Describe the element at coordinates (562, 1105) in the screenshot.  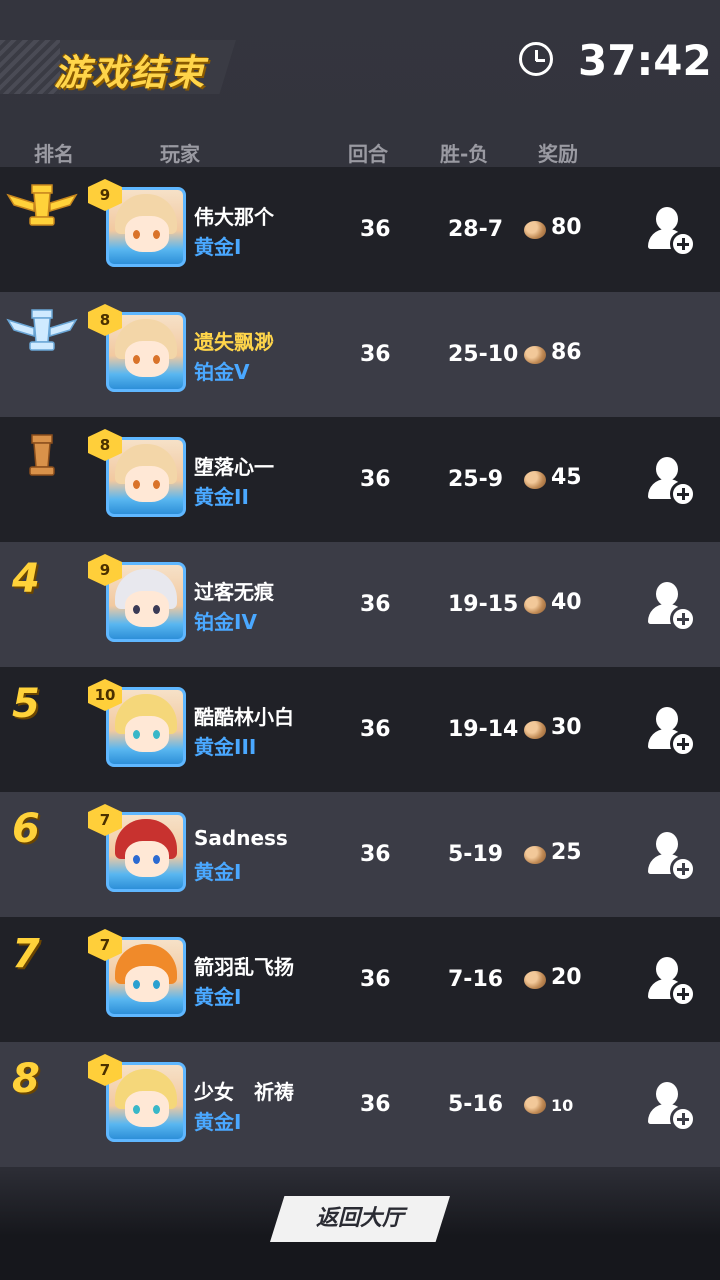
I see `reward-value: 10` at that location.